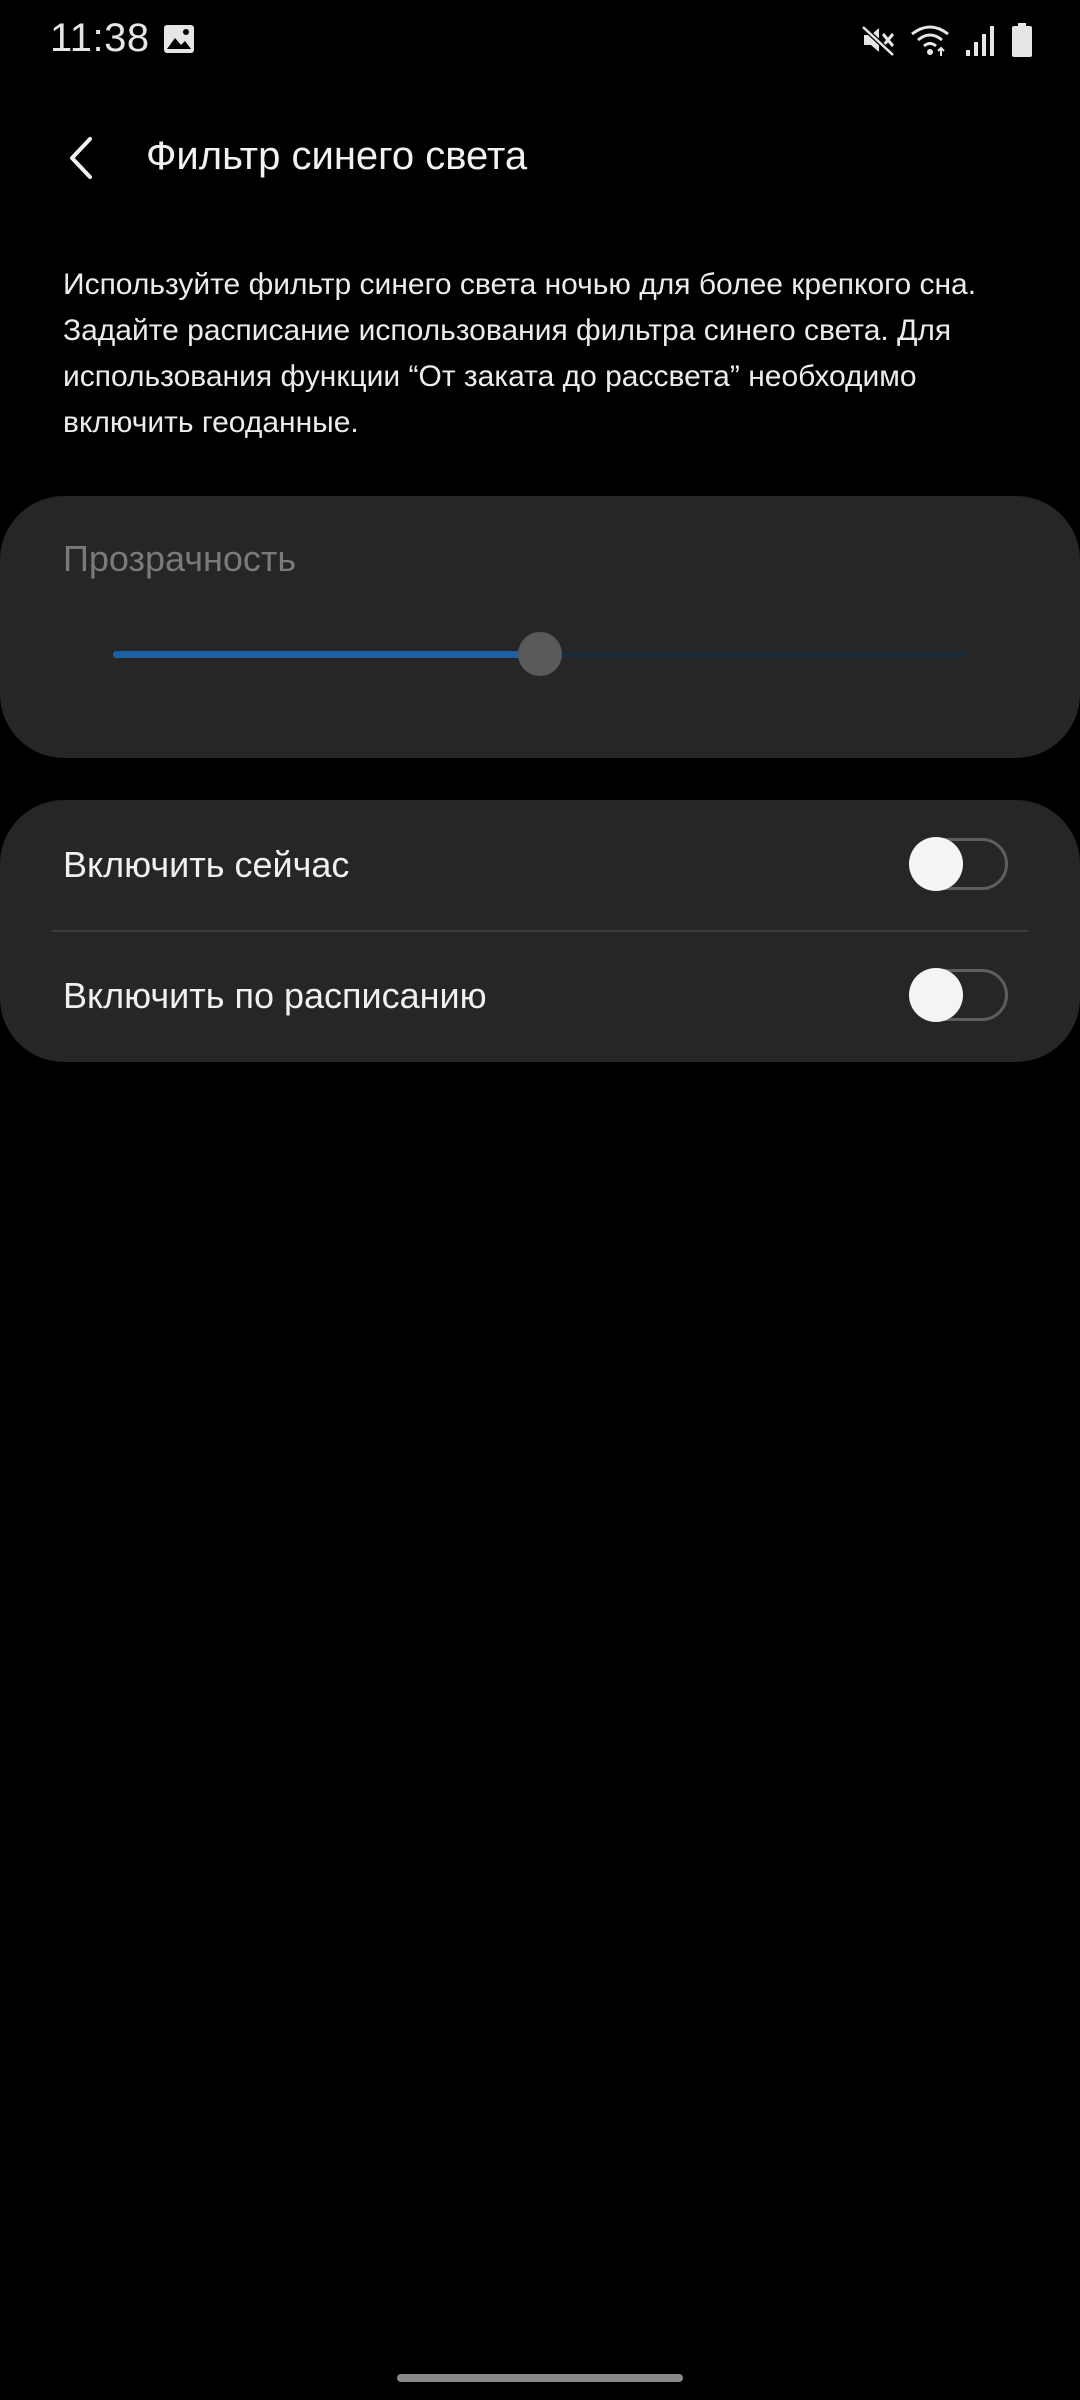 The image size is (1080, 2400). I want to click on status-time: 11:38, so click(100, 38).